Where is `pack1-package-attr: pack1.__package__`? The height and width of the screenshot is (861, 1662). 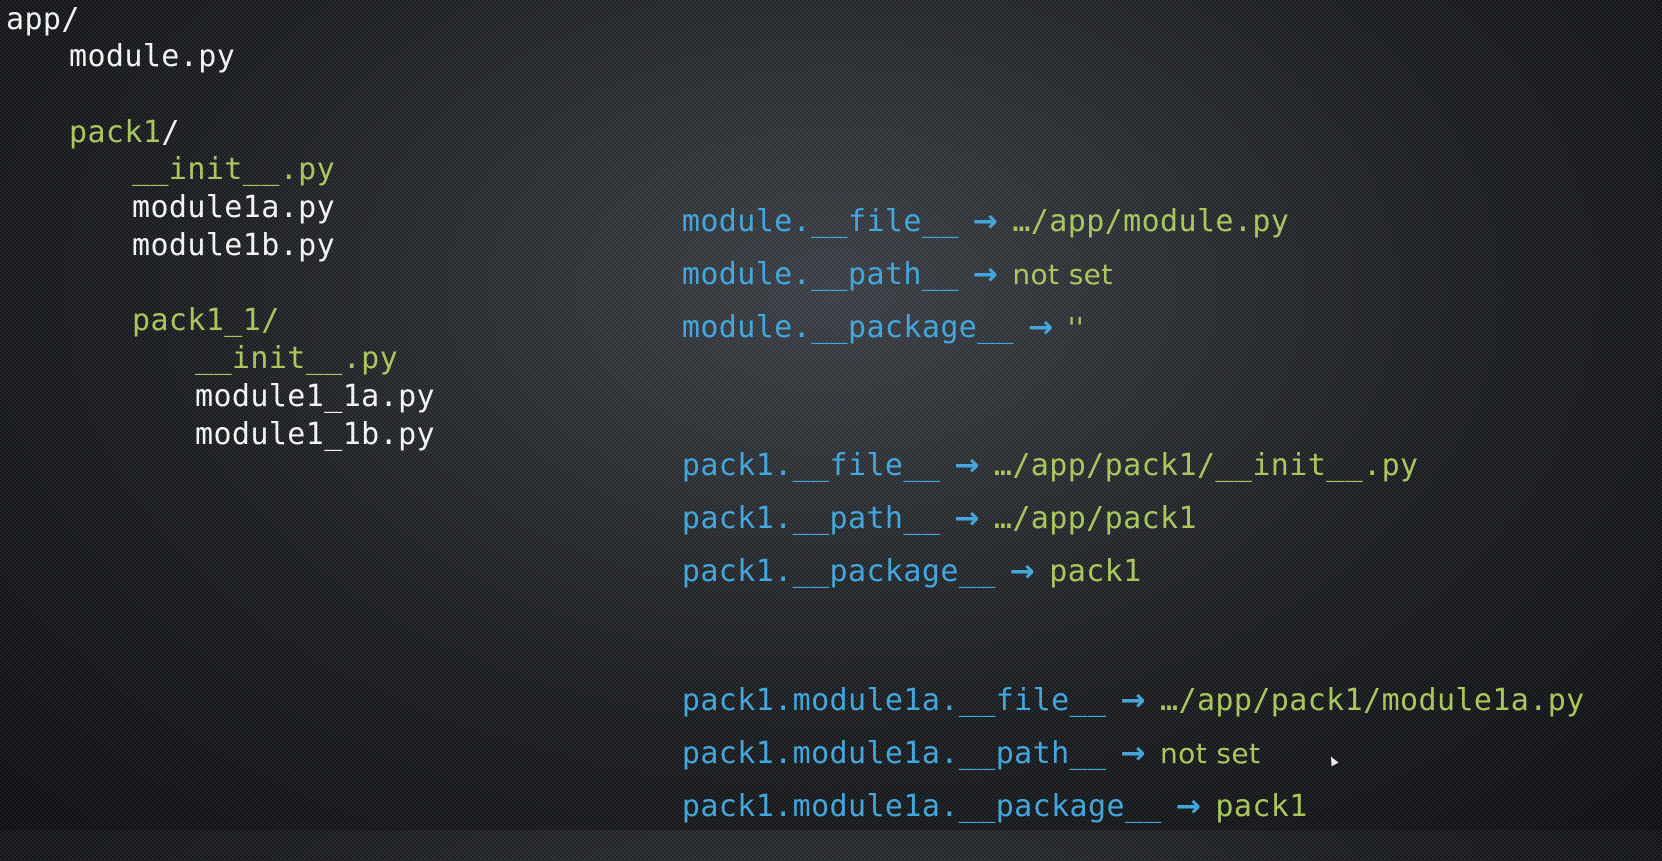
pack1-package-attr: pack1.__package__ is located at coordinates (838, 571).